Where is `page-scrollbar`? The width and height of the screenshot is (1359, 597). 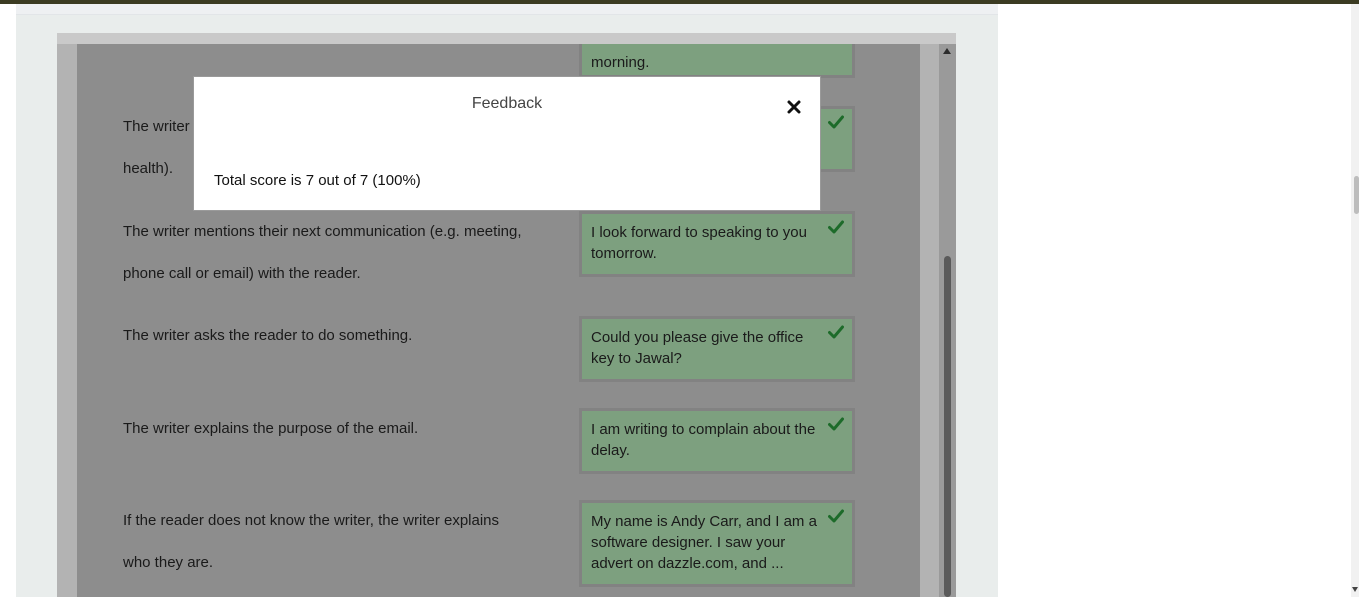
page-scrollbar is located at coordinates (1355, 300).